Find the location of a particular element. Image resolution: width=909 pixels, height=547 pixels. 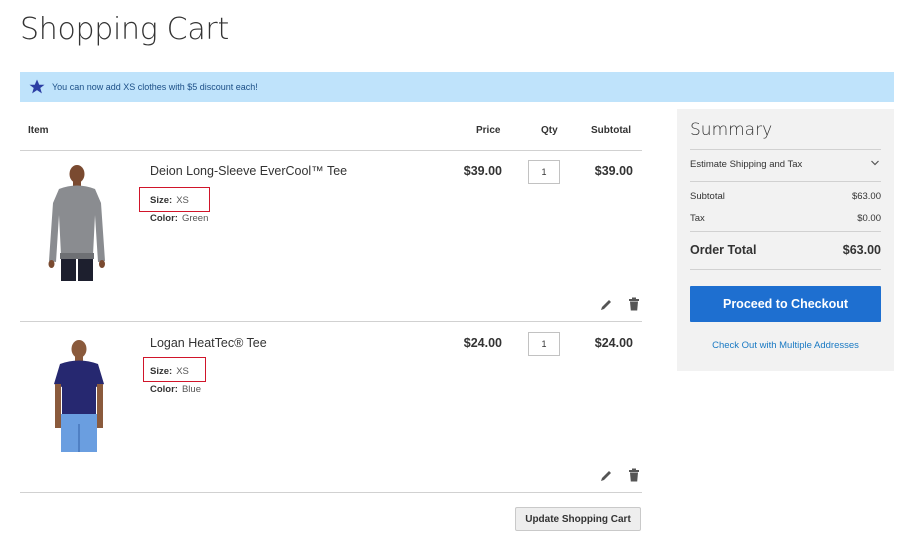

header-qty: Qty is located at coordinates (549, 130).